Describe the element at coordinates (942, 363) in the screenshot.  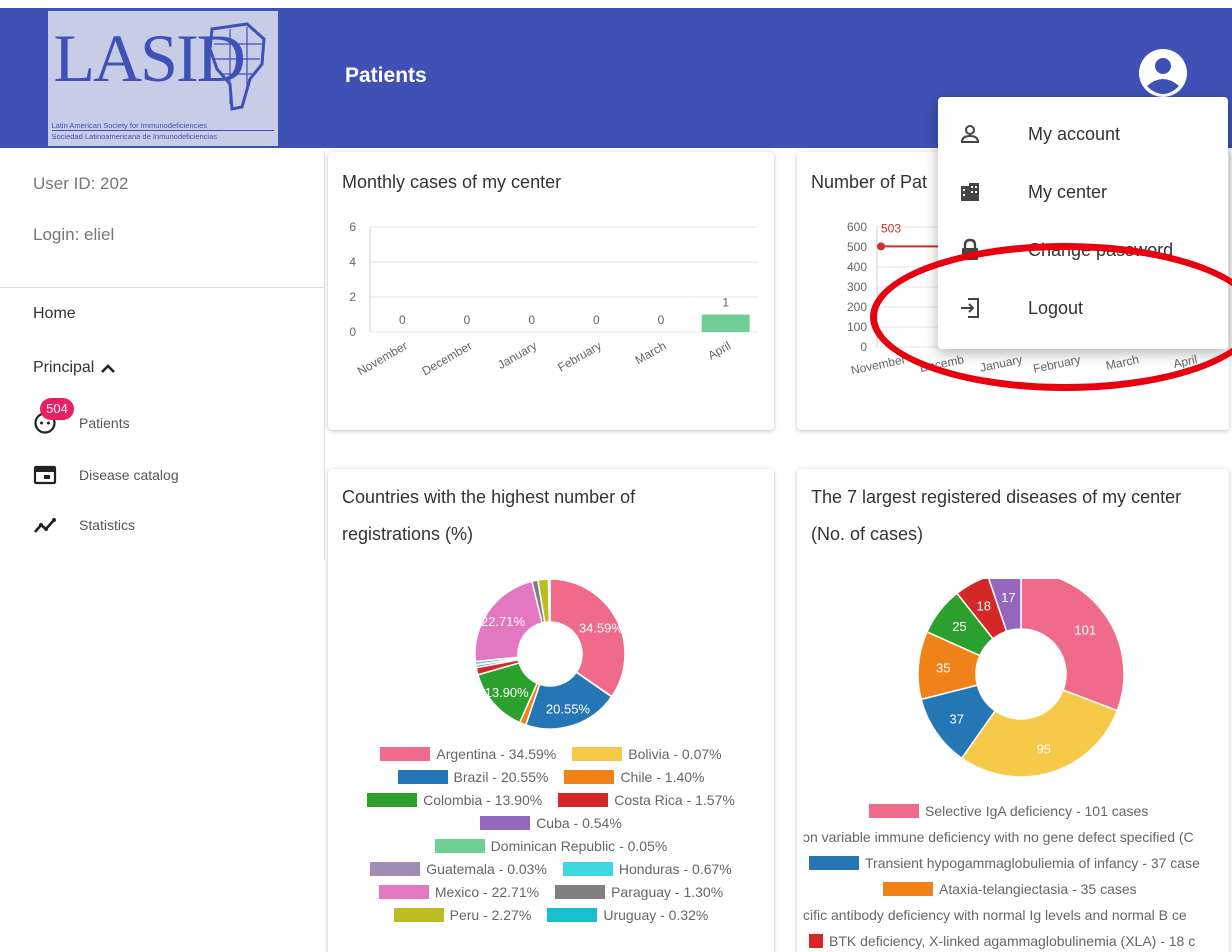
I see `x-tick-label: Decemb` at that location.